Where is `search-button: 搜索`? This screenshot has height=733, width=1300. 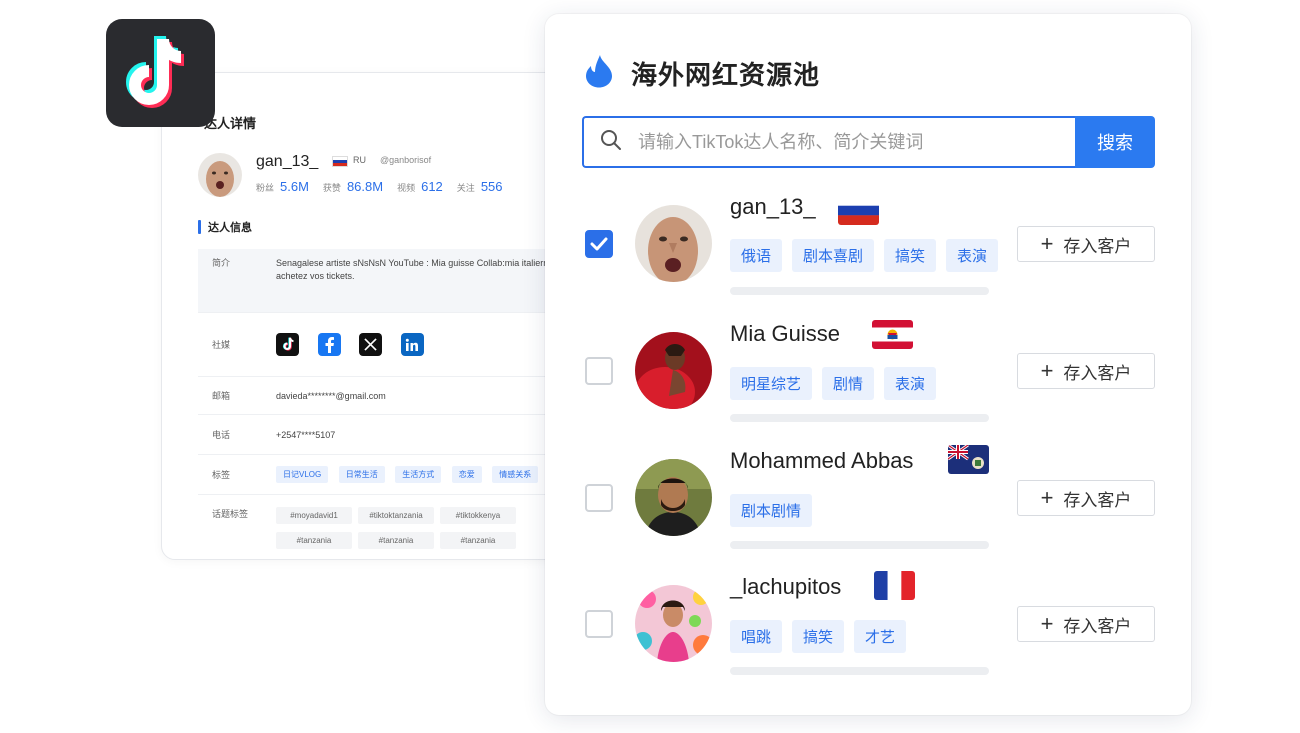
search-button: 搜索 is located at coordinates (1115, 142).